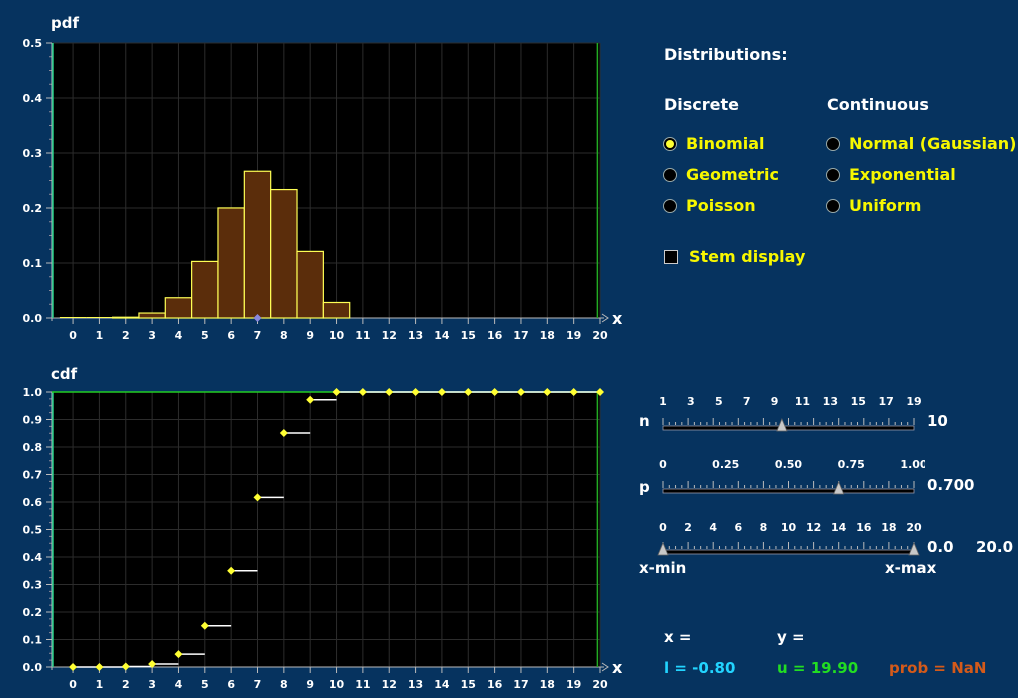 The width and height of the screenshot is (1018, 698). Describe the element at coordinates (688, 527) in the screenshot. I see `slider-tick-label: 2` at that location.